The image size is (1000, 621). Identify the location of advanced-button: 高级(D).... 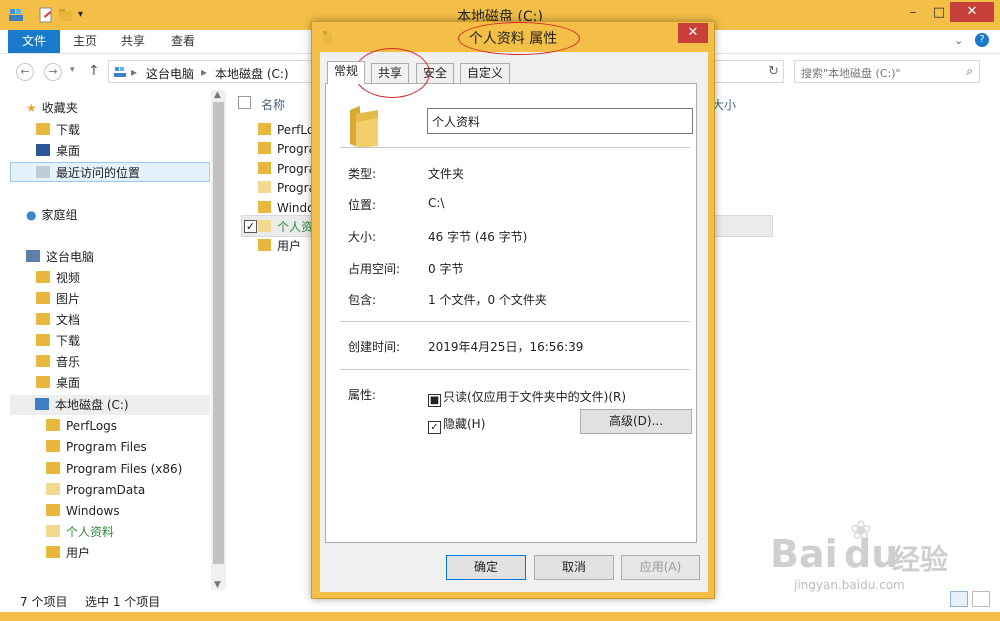
(636, 421).